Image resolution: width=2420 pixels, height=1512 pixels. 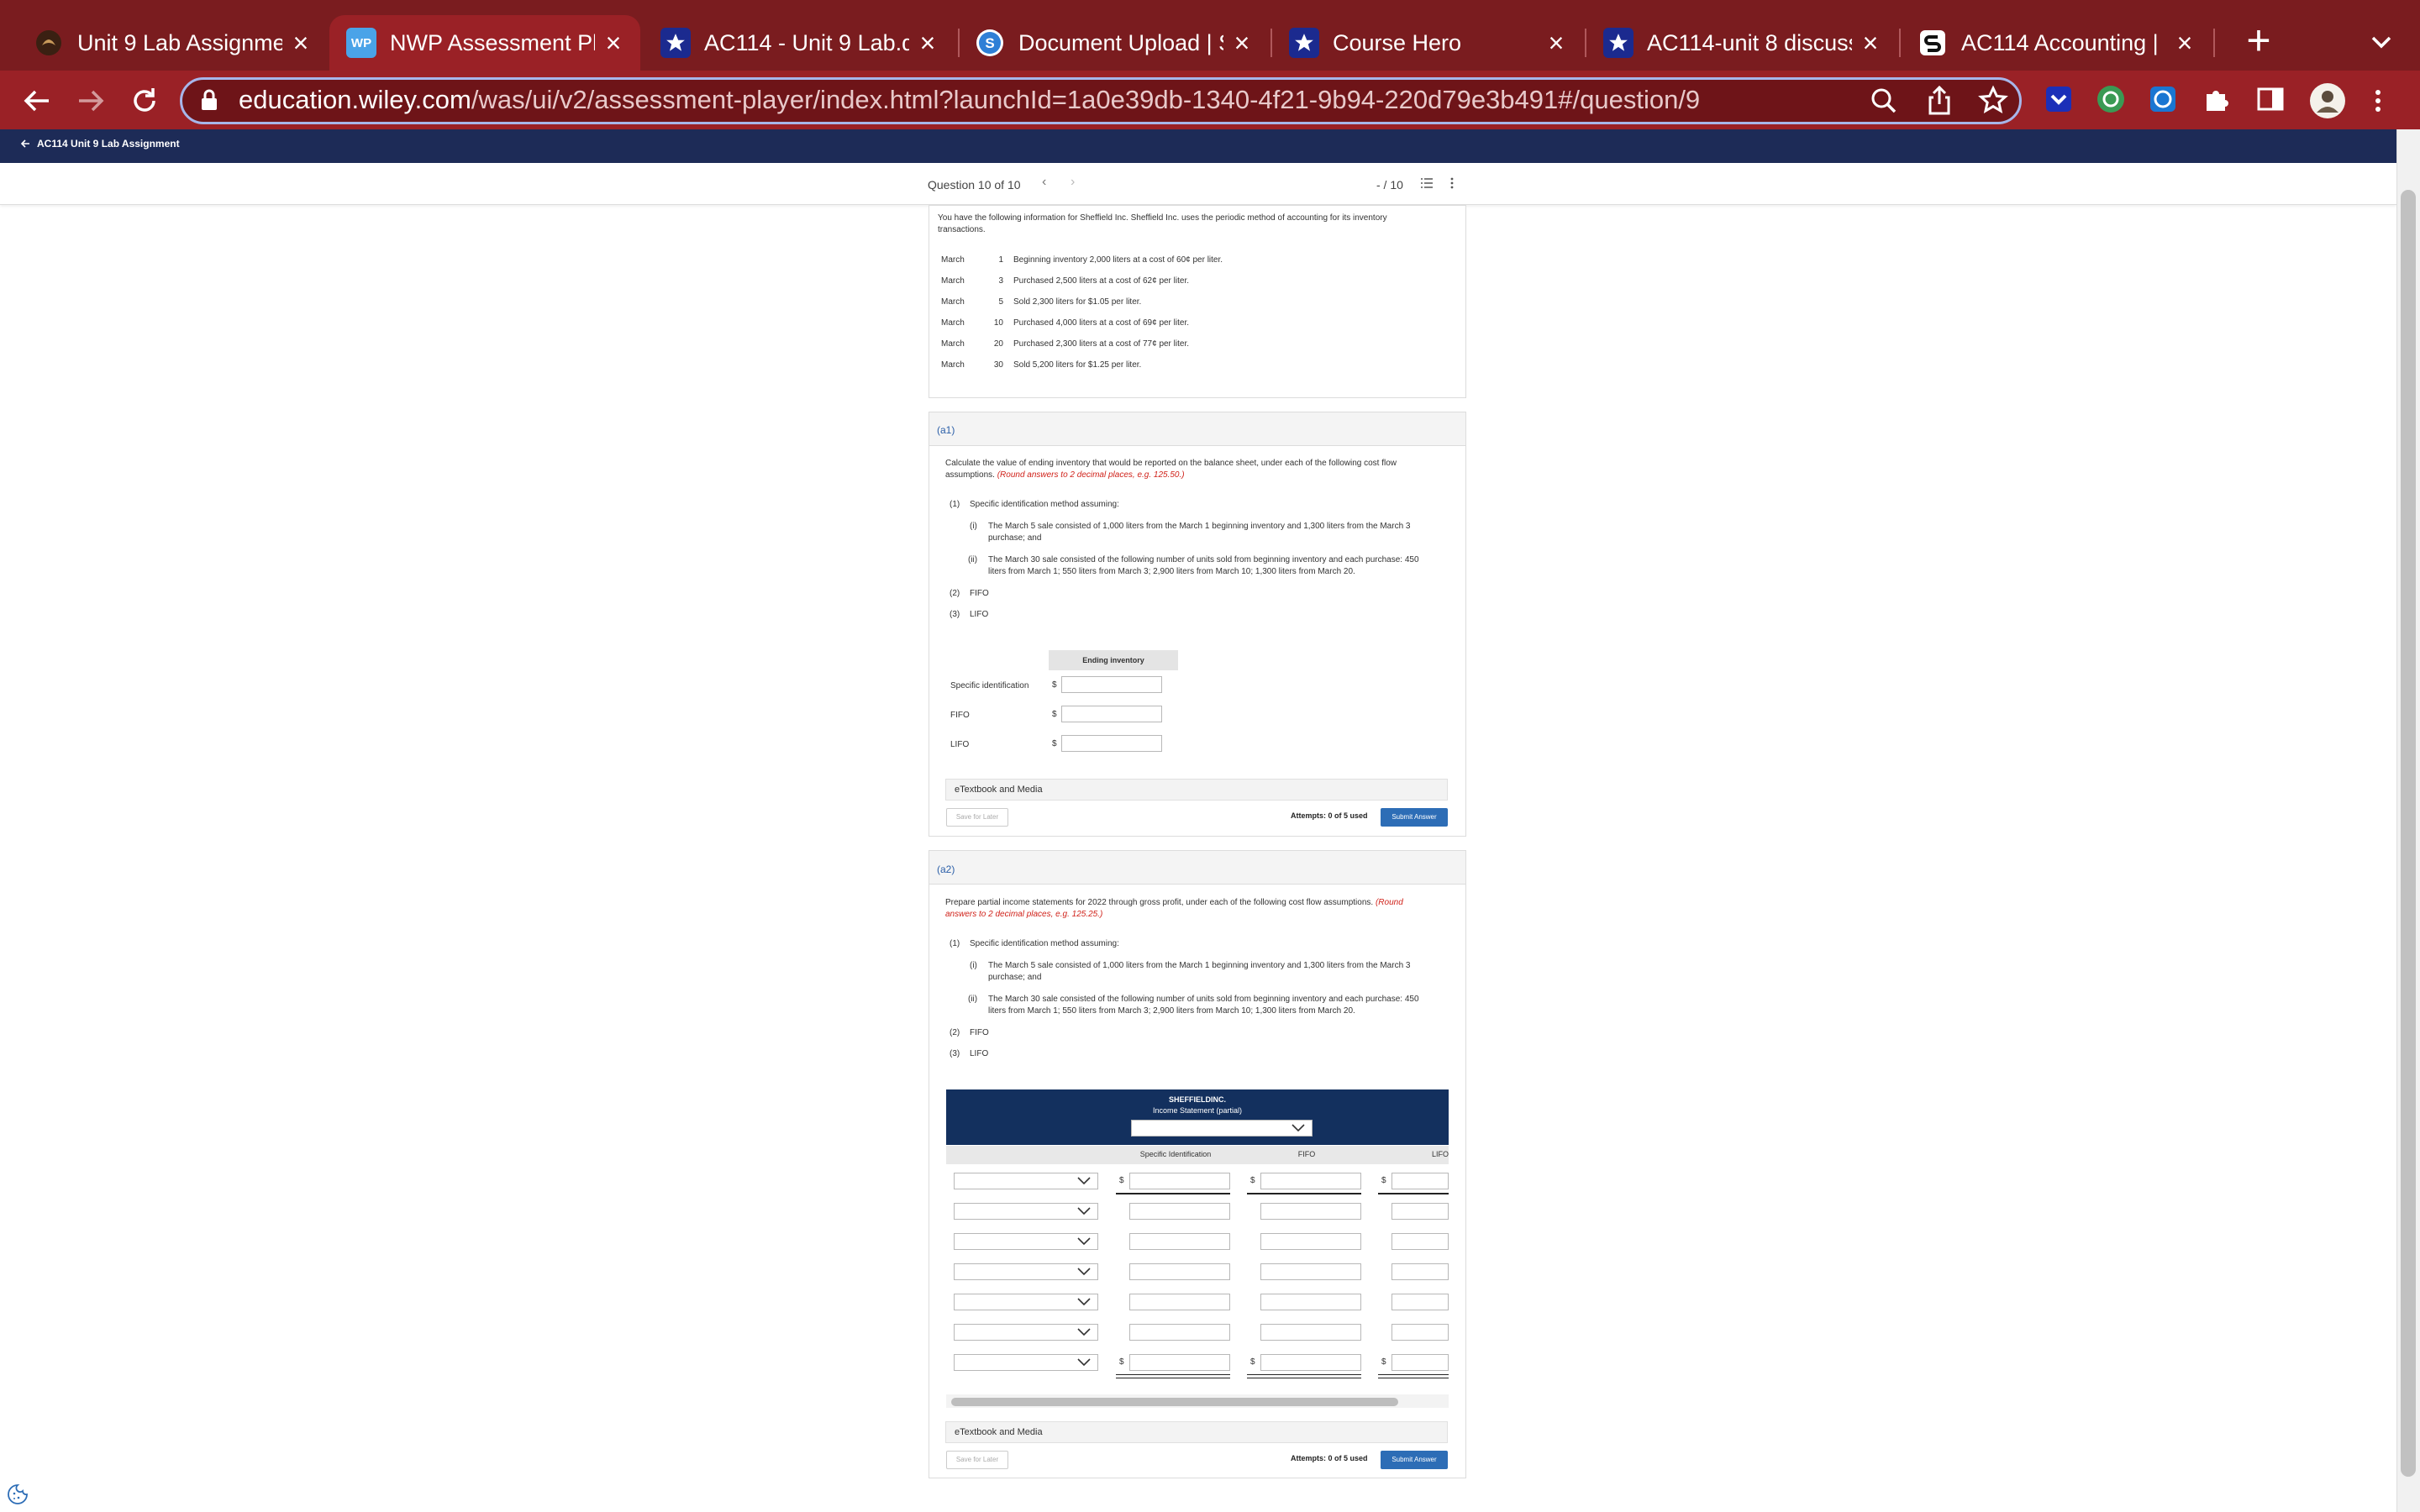 I want to click on statement-period-dropdown, so click(x=1222, y=1128).